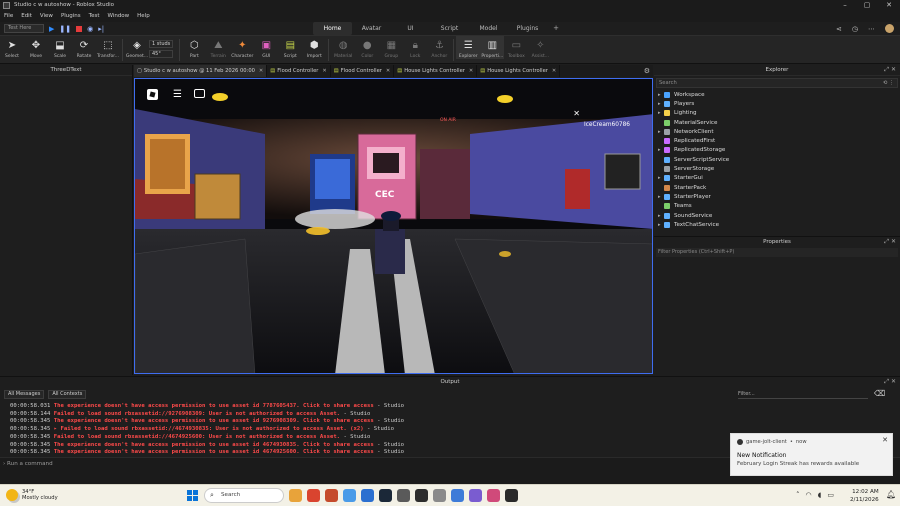 The width and height of the screenshot is (900, 506). Describe the element at coordinates (218, 47) in the screenshot. I see `tool-terrain: ⛰ Terrain` at that location.